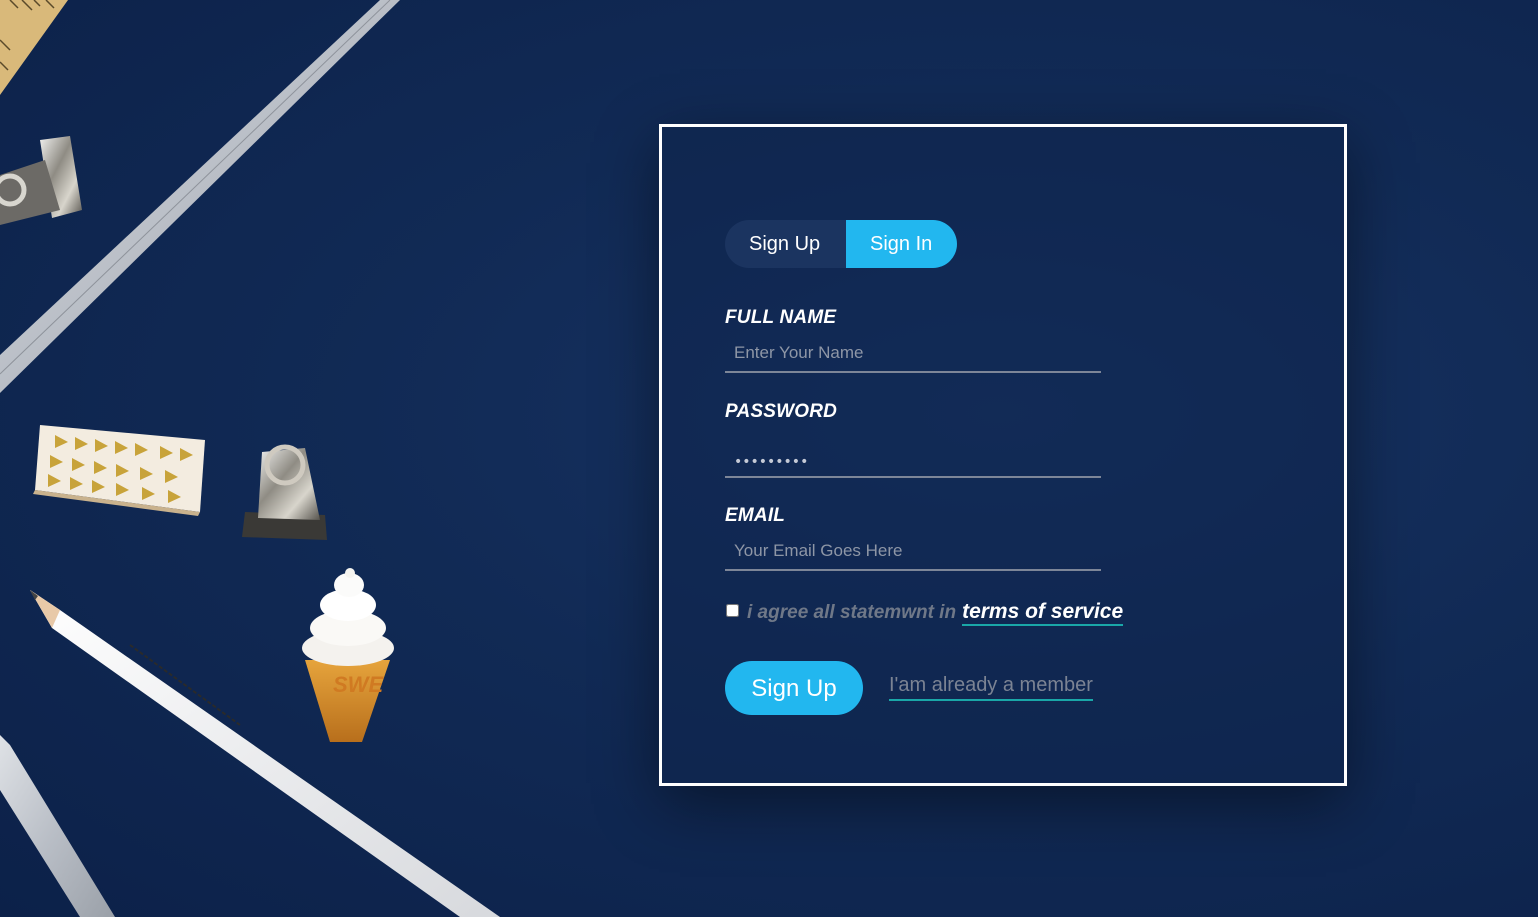  What do you see at coordinates (1043, 613) in the screenshot?
I see `terms-of-service-link: terms of service` at bounding box center [1043, 613].